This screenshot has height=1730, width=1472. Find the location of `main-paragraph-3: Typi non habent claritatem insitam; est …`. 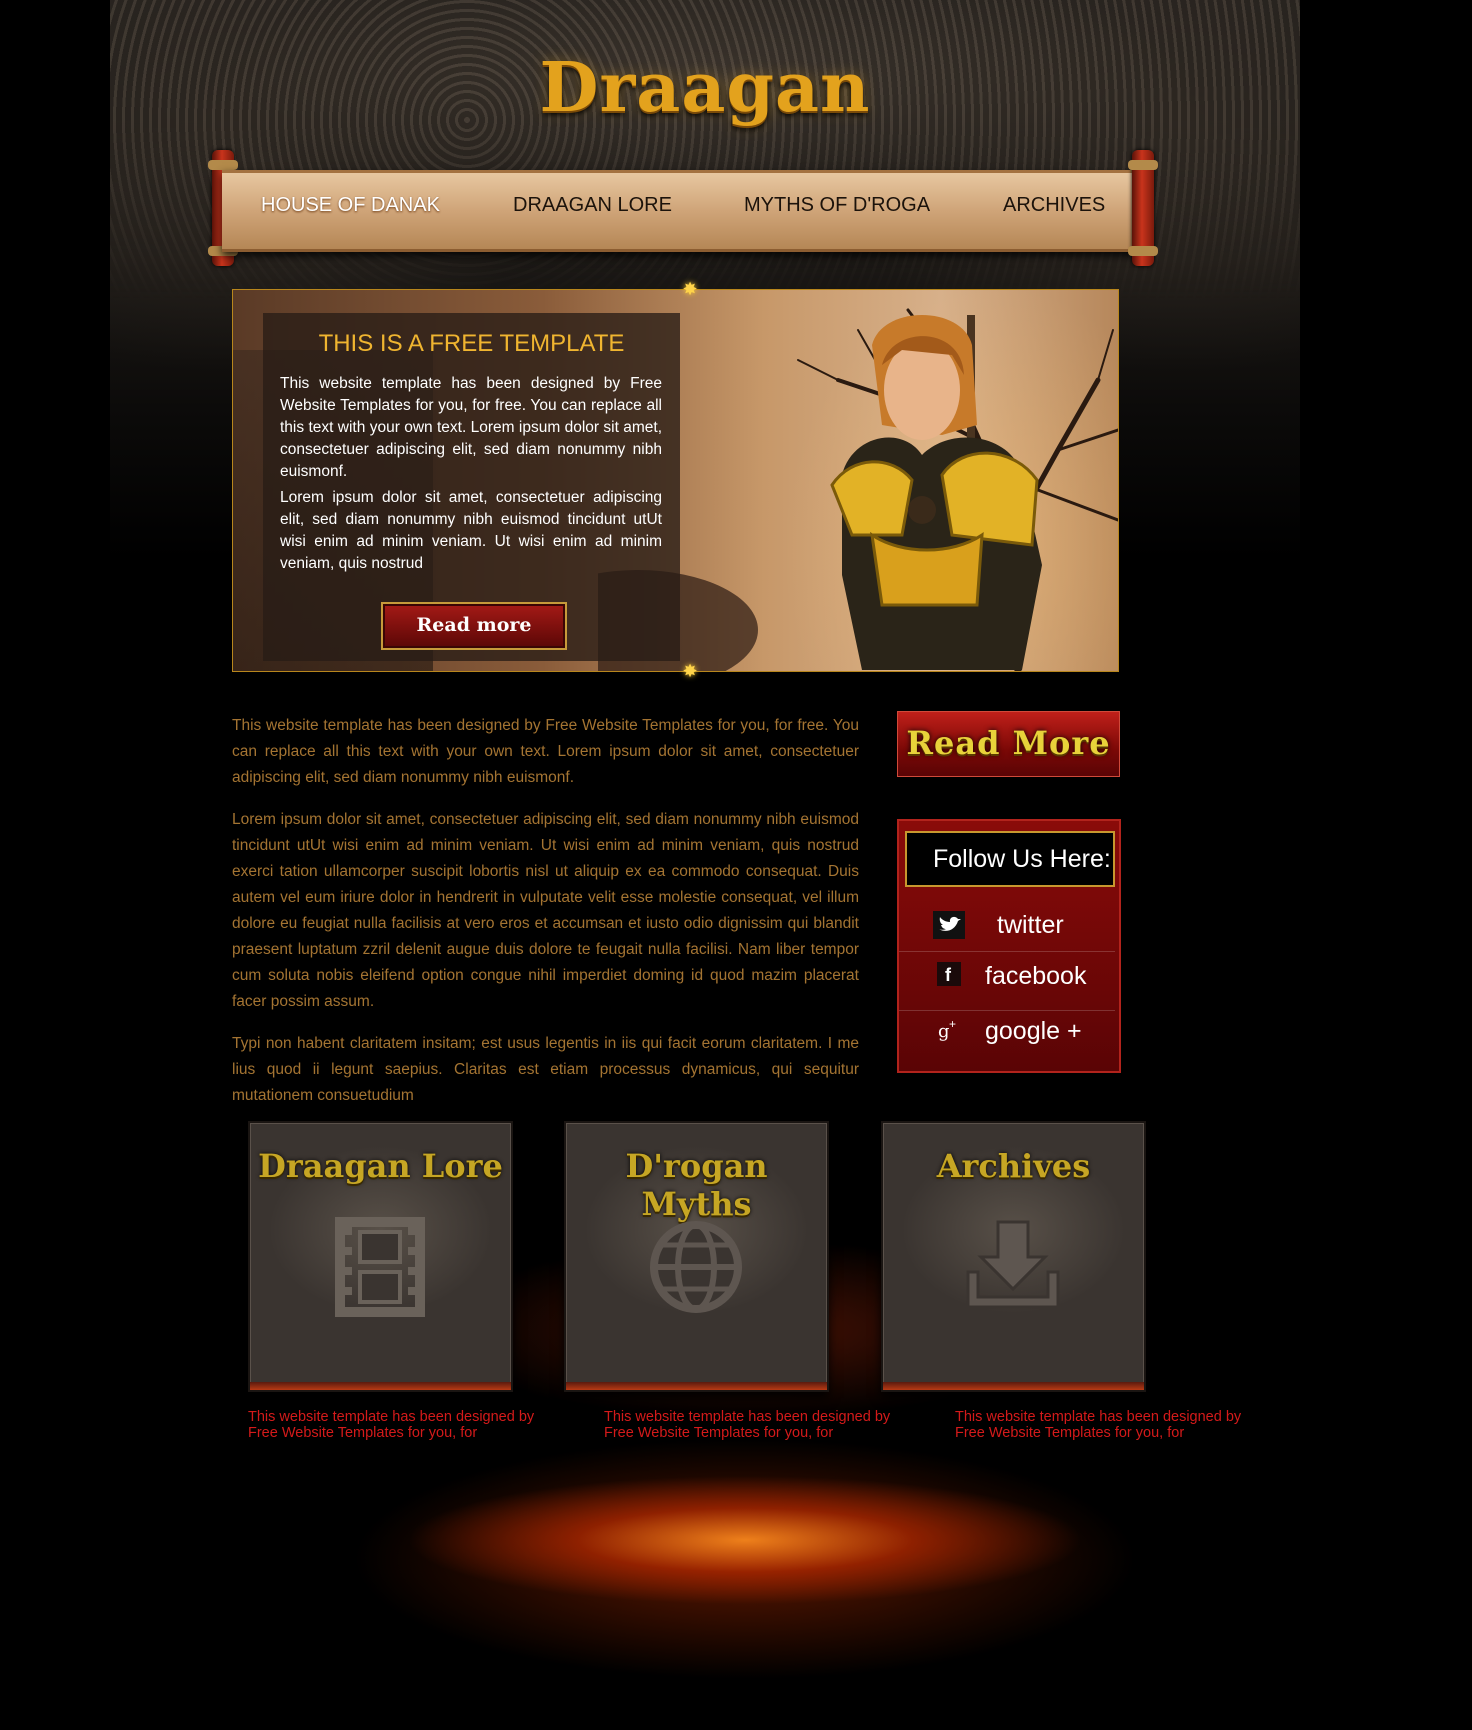

main-paragraph-3: Typi non habent claritatem insitam; est … is located at coordinates (545, 1069).